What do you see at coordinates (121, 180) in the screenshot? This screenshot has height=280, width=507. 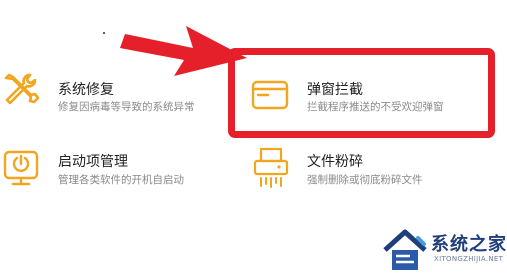 I see `tool-description: 管理各类软件的开机自启动` at bounding box center [121, 180].